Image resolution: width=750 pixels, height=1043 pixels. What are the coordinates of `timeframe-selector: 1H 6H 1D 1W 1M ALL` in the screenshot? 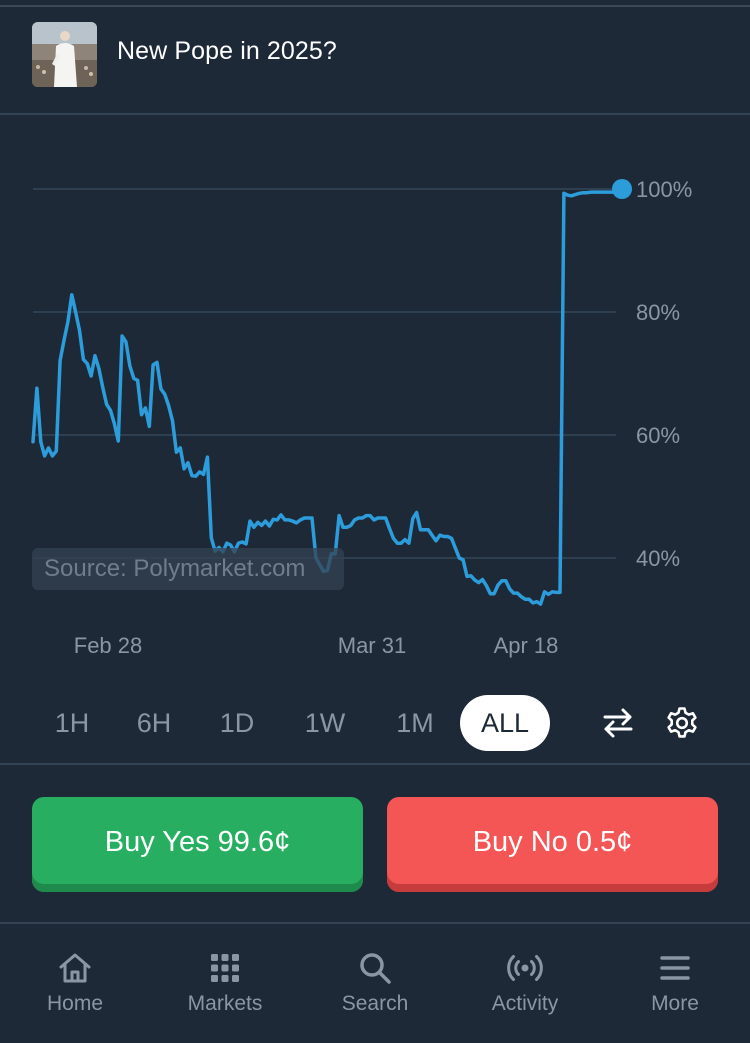 It's located at (375, 723).